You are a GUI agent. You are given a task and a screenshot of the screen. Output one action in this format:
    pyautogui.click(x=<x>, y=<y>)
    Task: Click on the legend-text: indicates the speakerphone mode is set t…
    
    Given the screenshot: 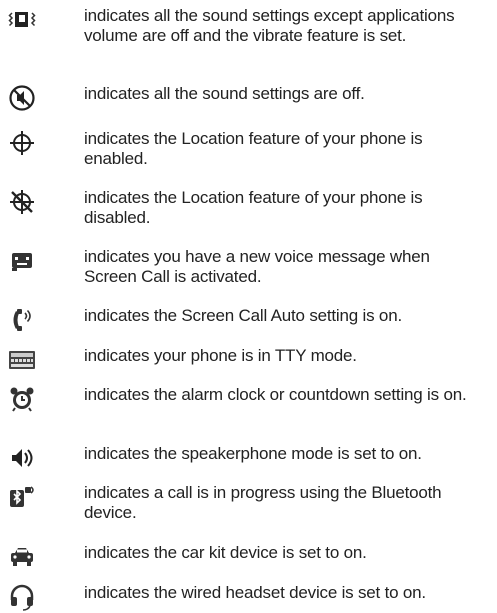 What is the action you would take?
    pyautogui.click(x=253, y=453)
    